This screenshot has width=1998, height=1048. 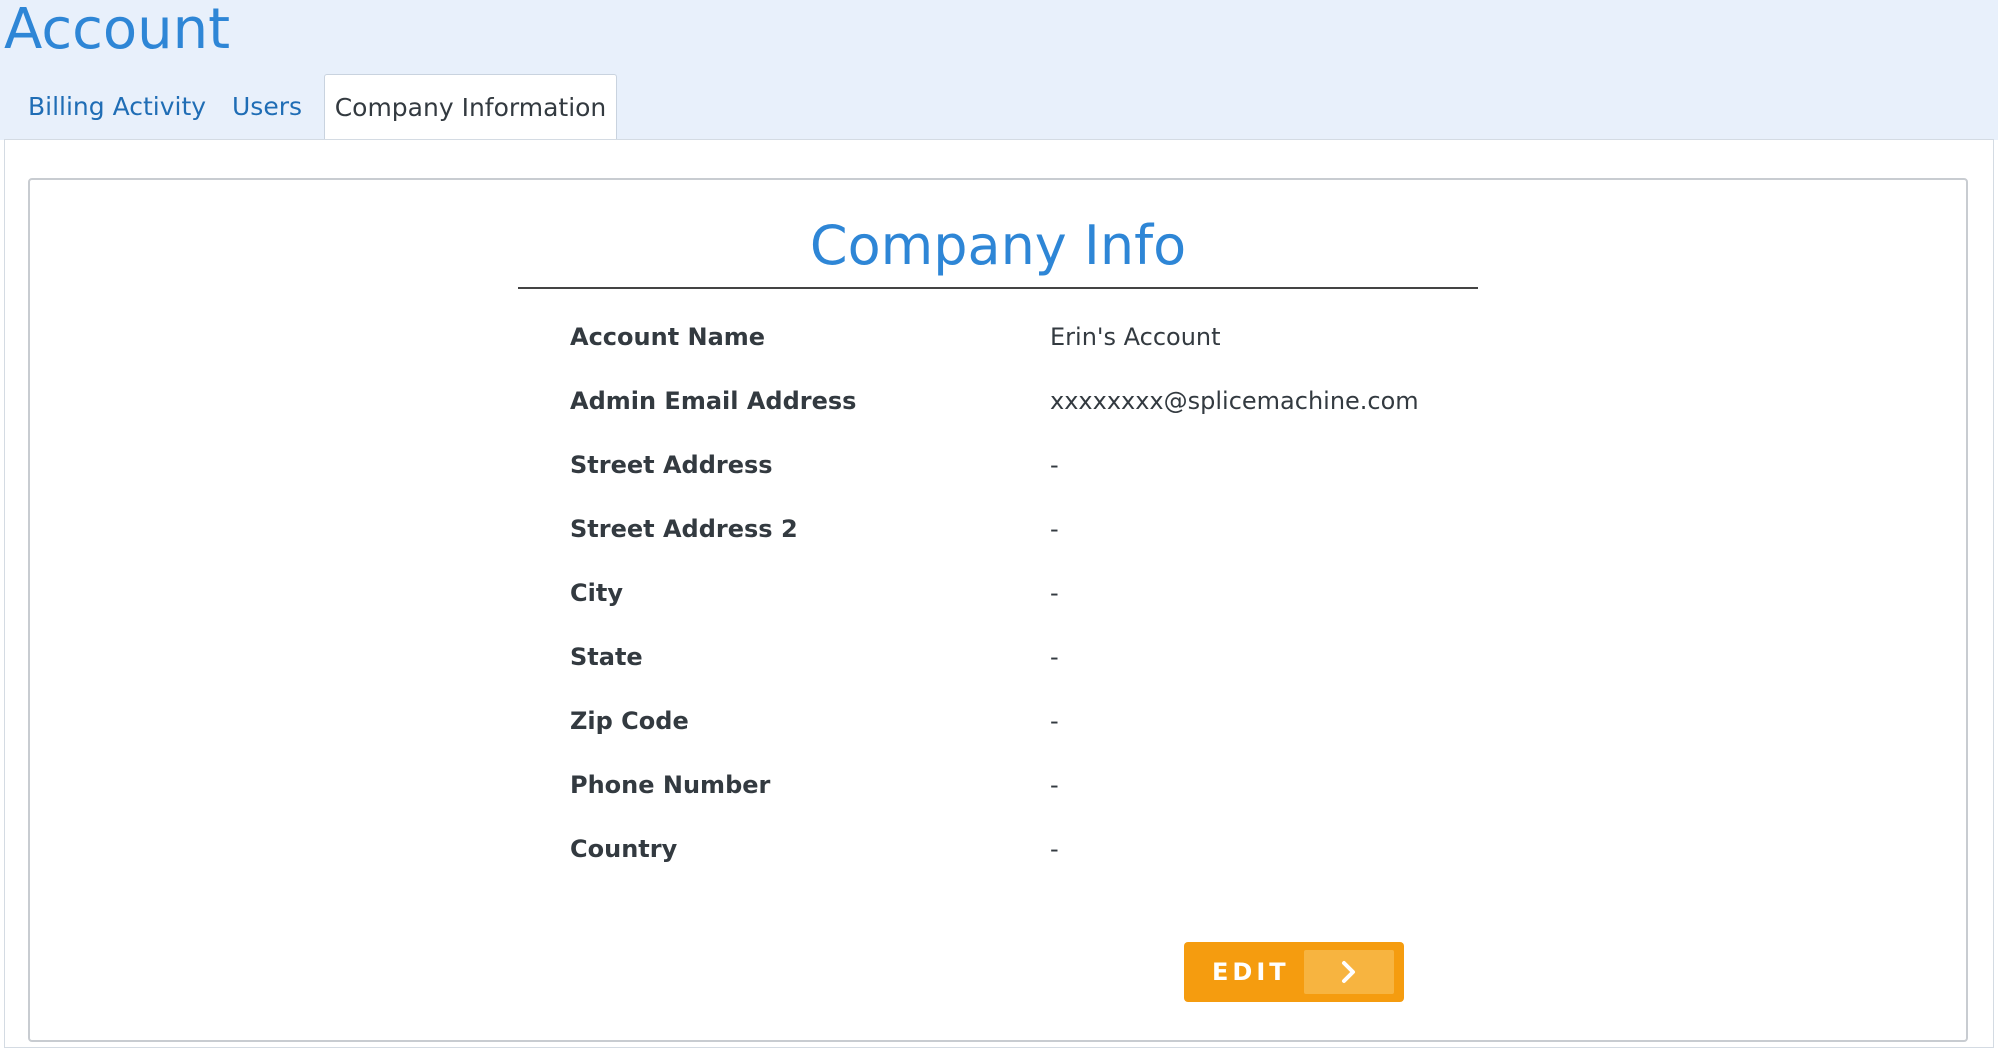 What do you see at coordinates (684, 529) in the screenshot?
I see `row-label: Street Address 2` at bounding box center [684, 529].